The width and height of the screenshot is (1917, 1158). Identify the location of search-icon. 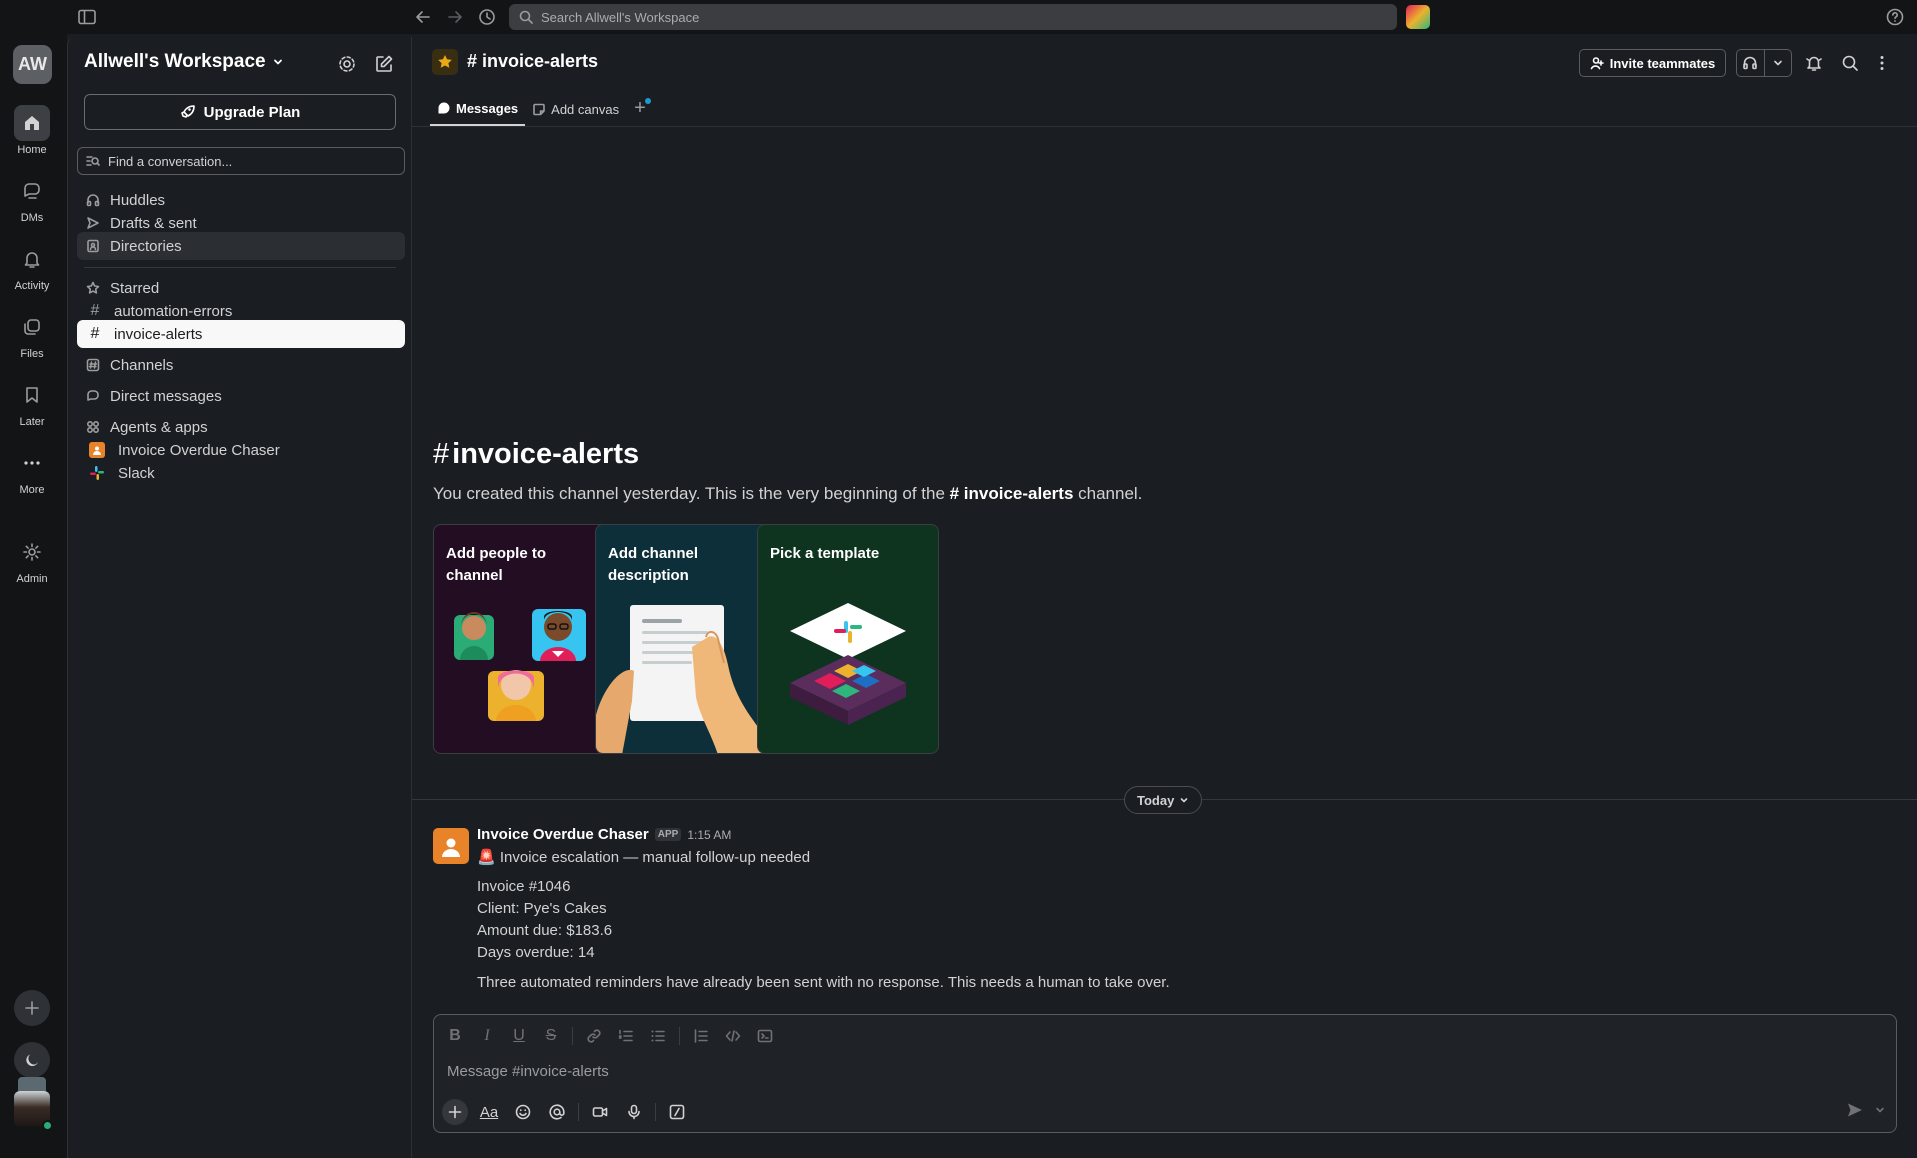
(526, 17).